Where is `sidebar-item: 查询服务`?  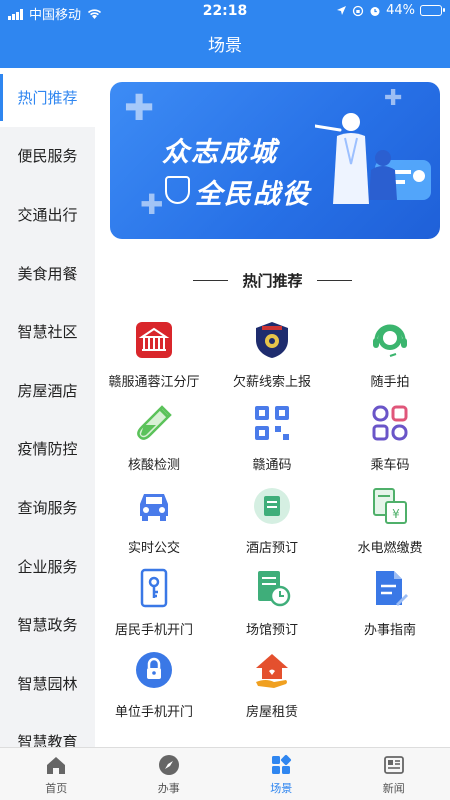 sidebar-item: 查询服务 is located at coordinates (47, 507).